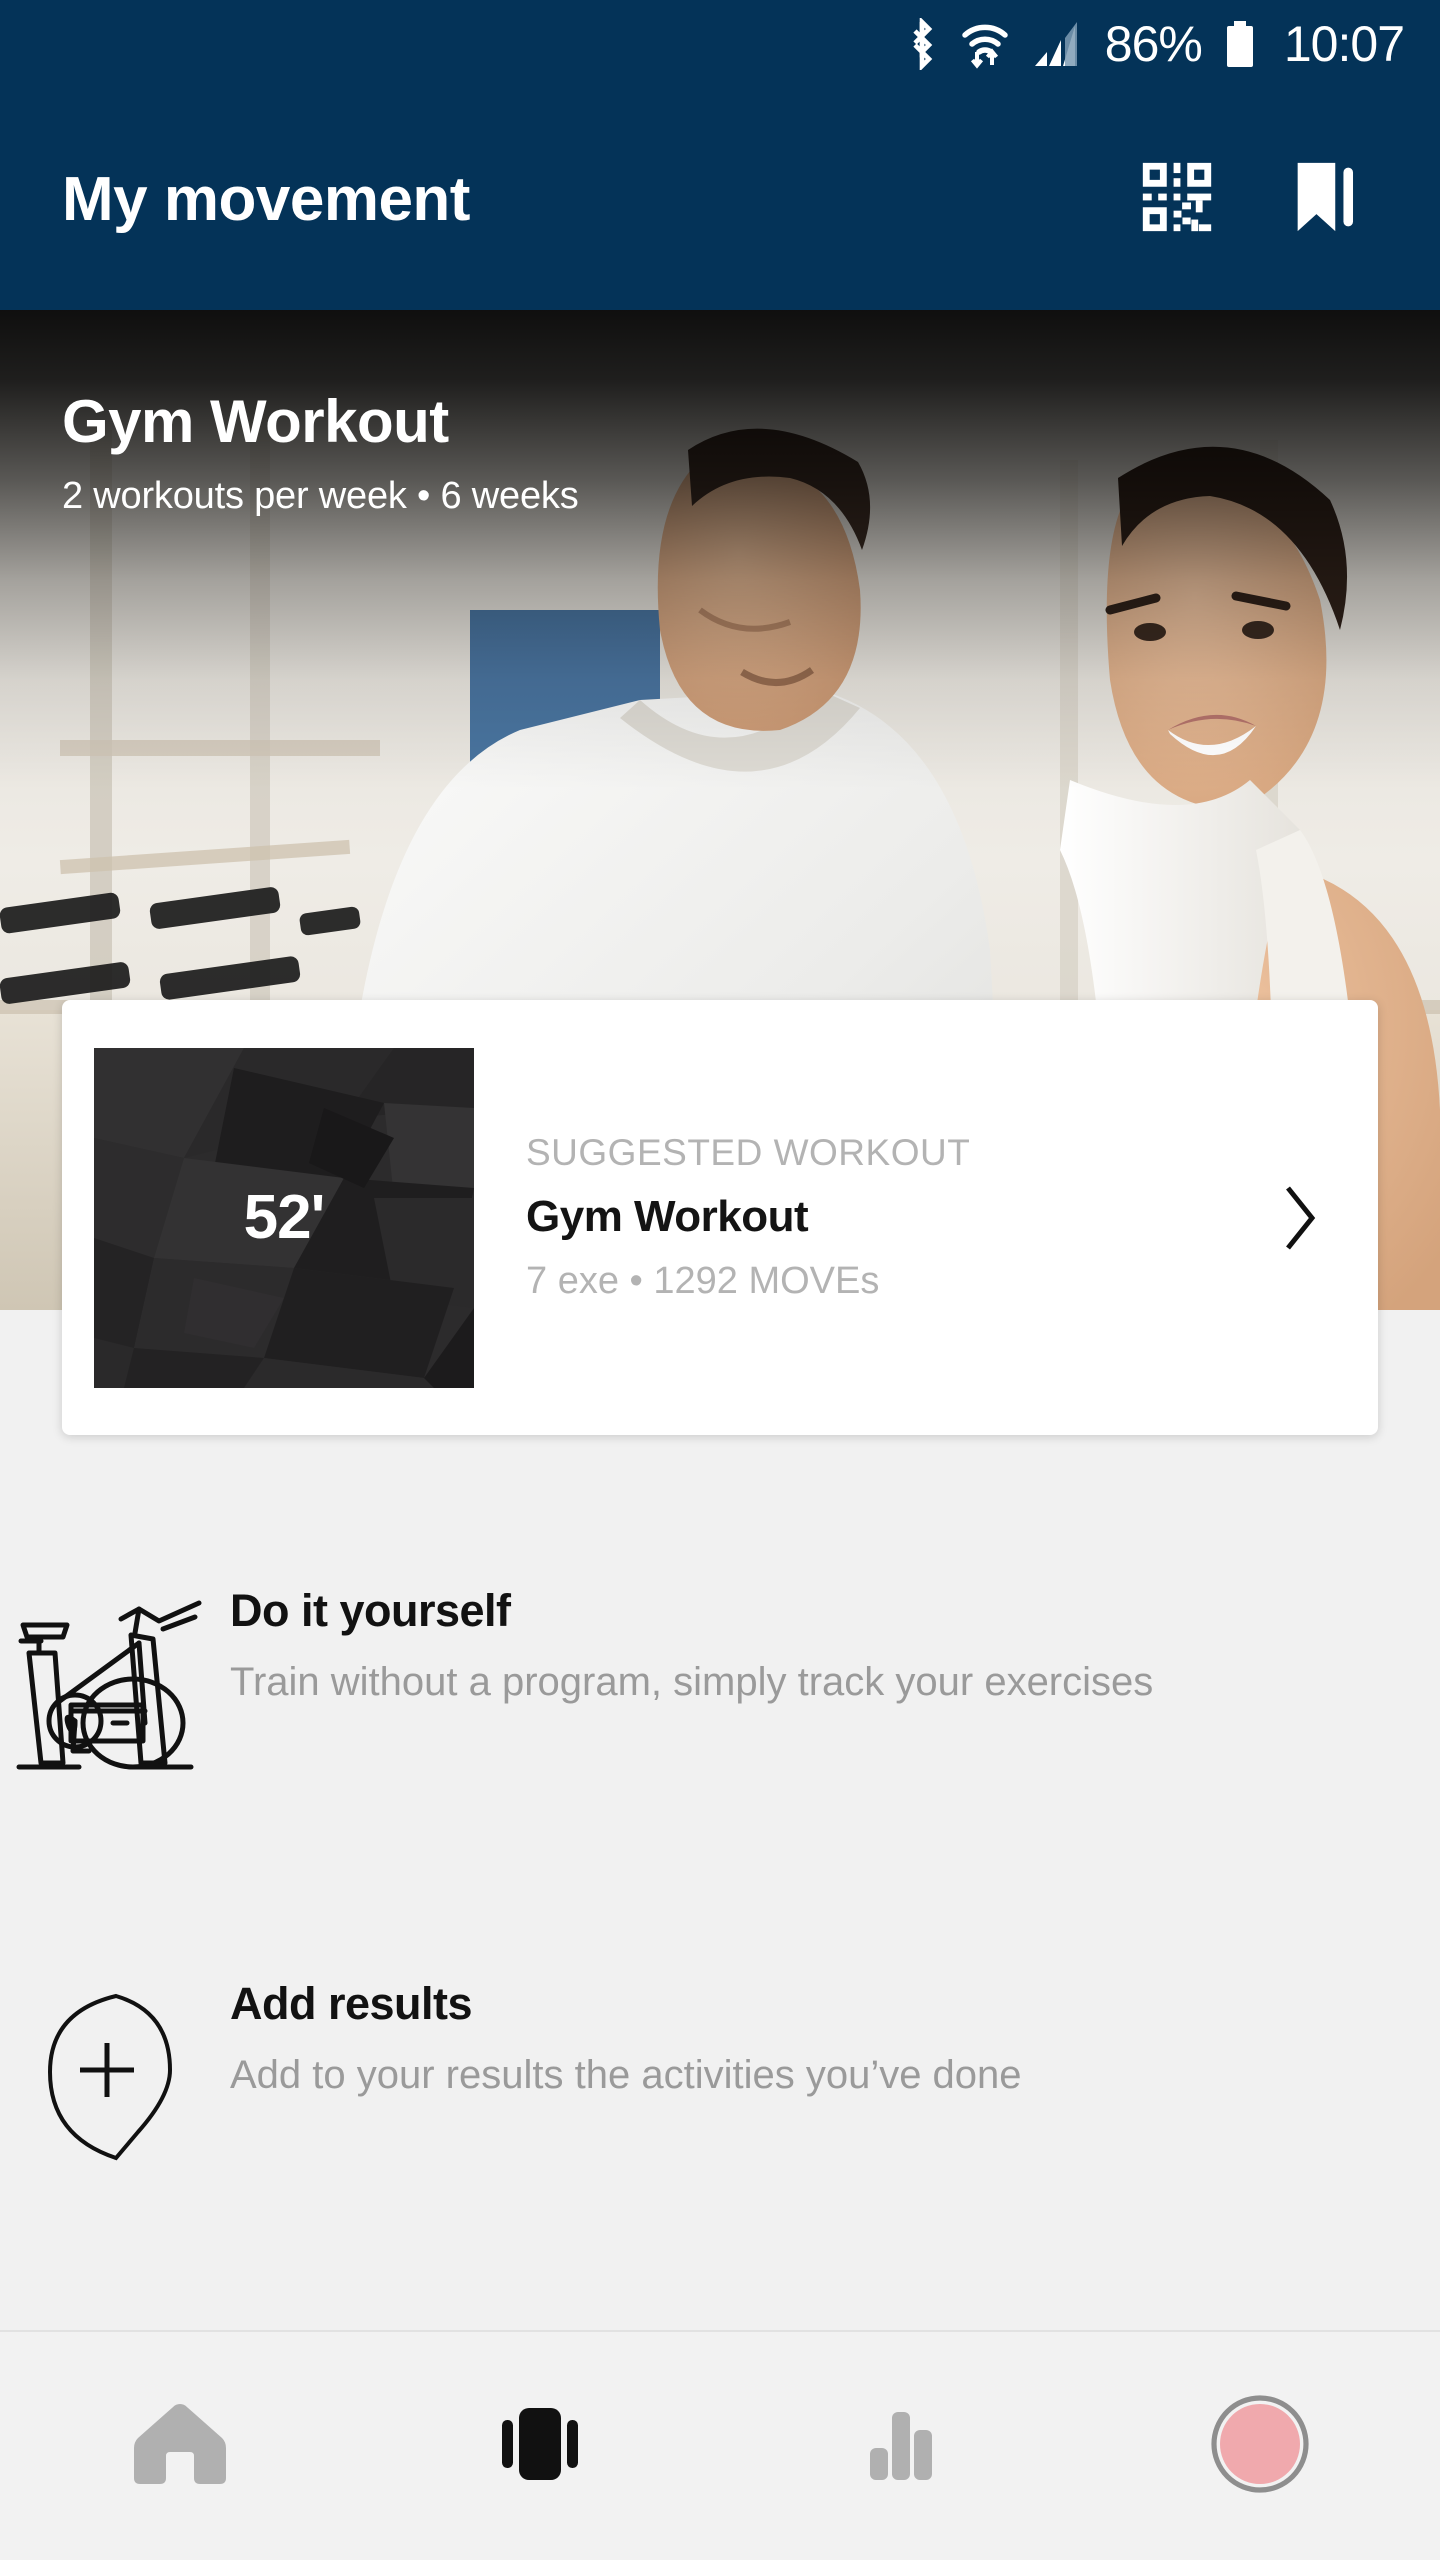 Image resolution: width=1440 pixels, height=2560 pixels. I want to click on option-title: Add results, so click(351, 2003).